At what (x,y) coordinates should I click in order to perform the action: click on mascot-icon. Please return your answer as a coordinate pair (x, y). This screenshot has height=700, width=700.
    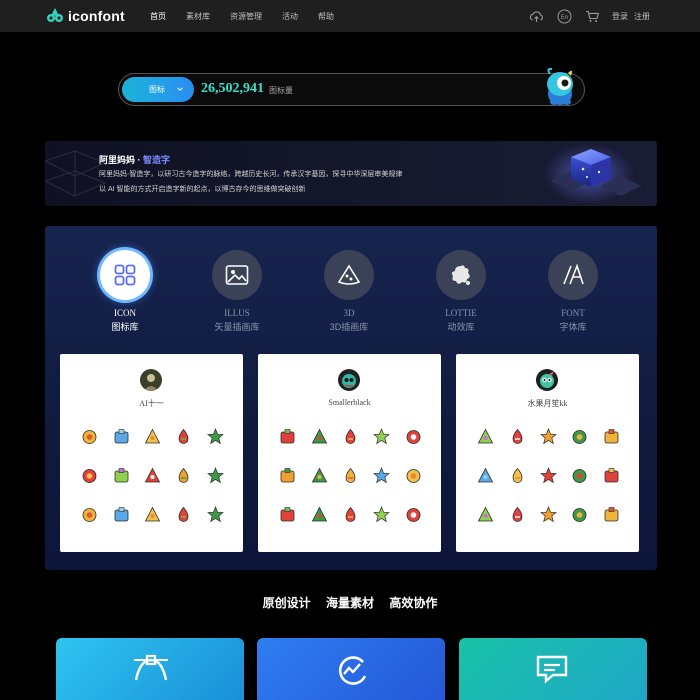
    Looking at the image, I should click on (560, 86).